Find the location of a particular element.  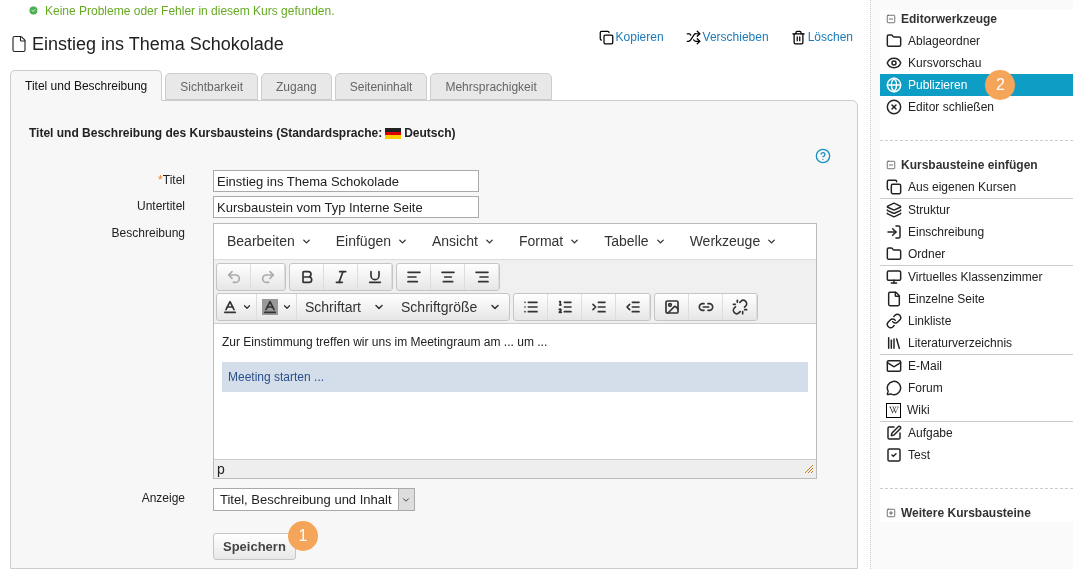

sidebar-item: E-Mail is located at coordinates (976, 366).